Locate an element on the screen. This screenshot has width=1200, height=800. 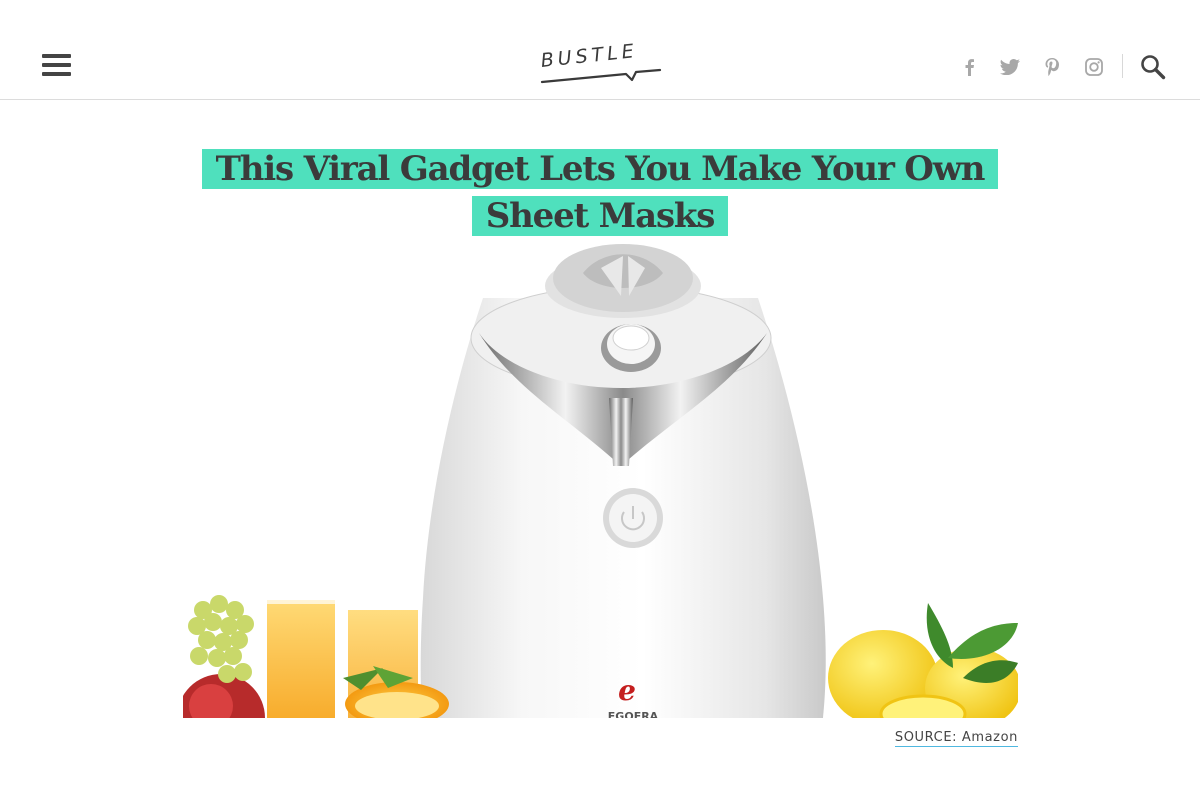
svg-text: e is located at coordinates (627, 690).